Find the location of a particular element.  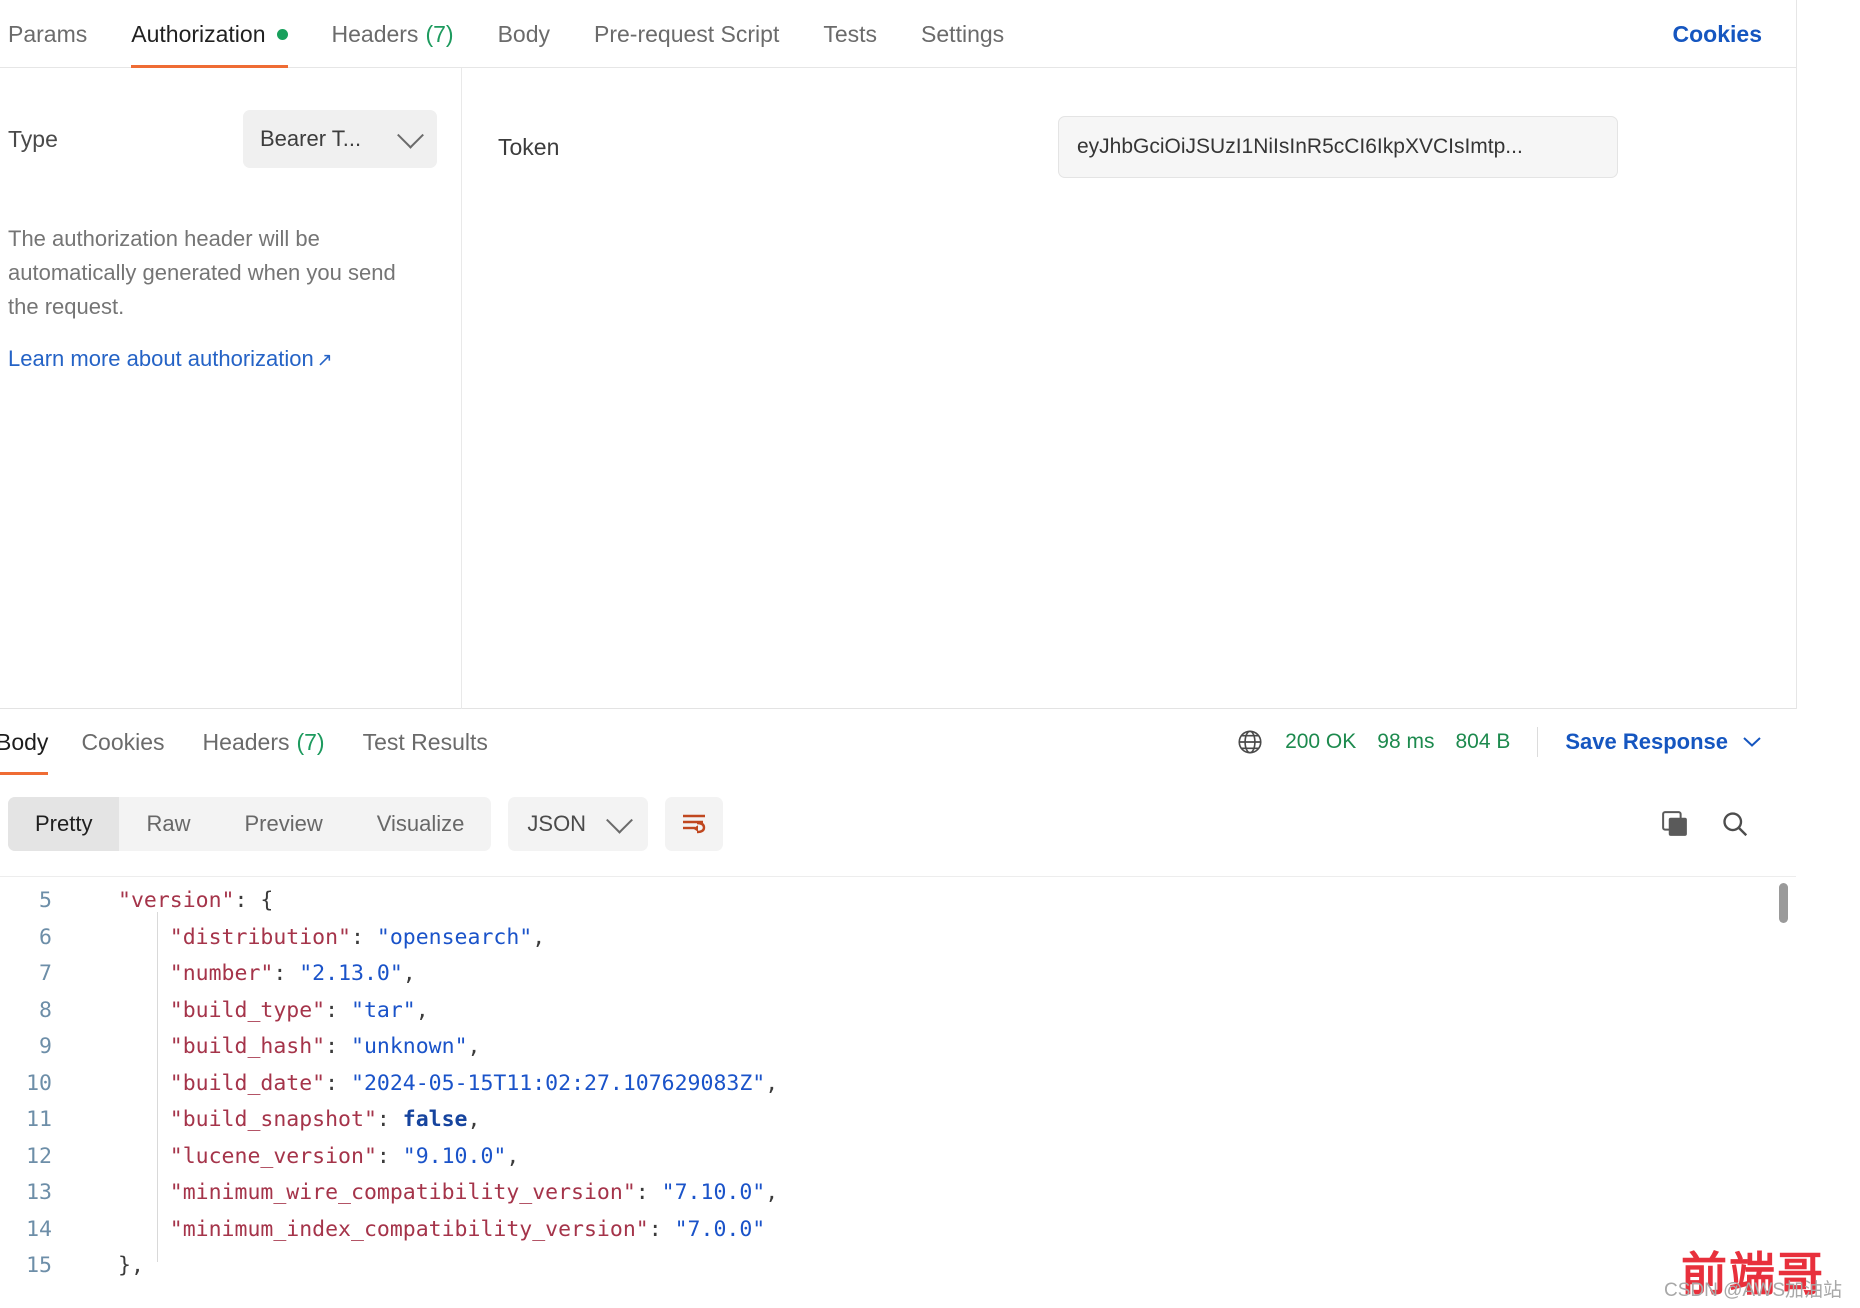

code-line-text: "distribution": "opensearch", is located at coordinates (331, 938).